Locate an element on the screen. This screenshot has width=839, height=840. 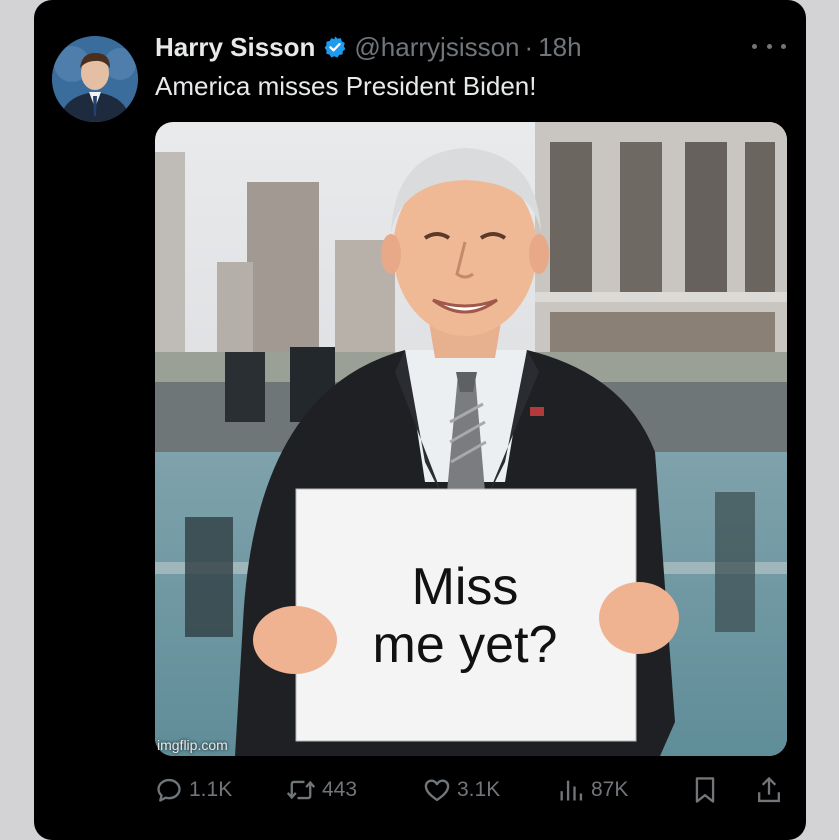
repost-count: 443 is located at coordinates (340, 789).